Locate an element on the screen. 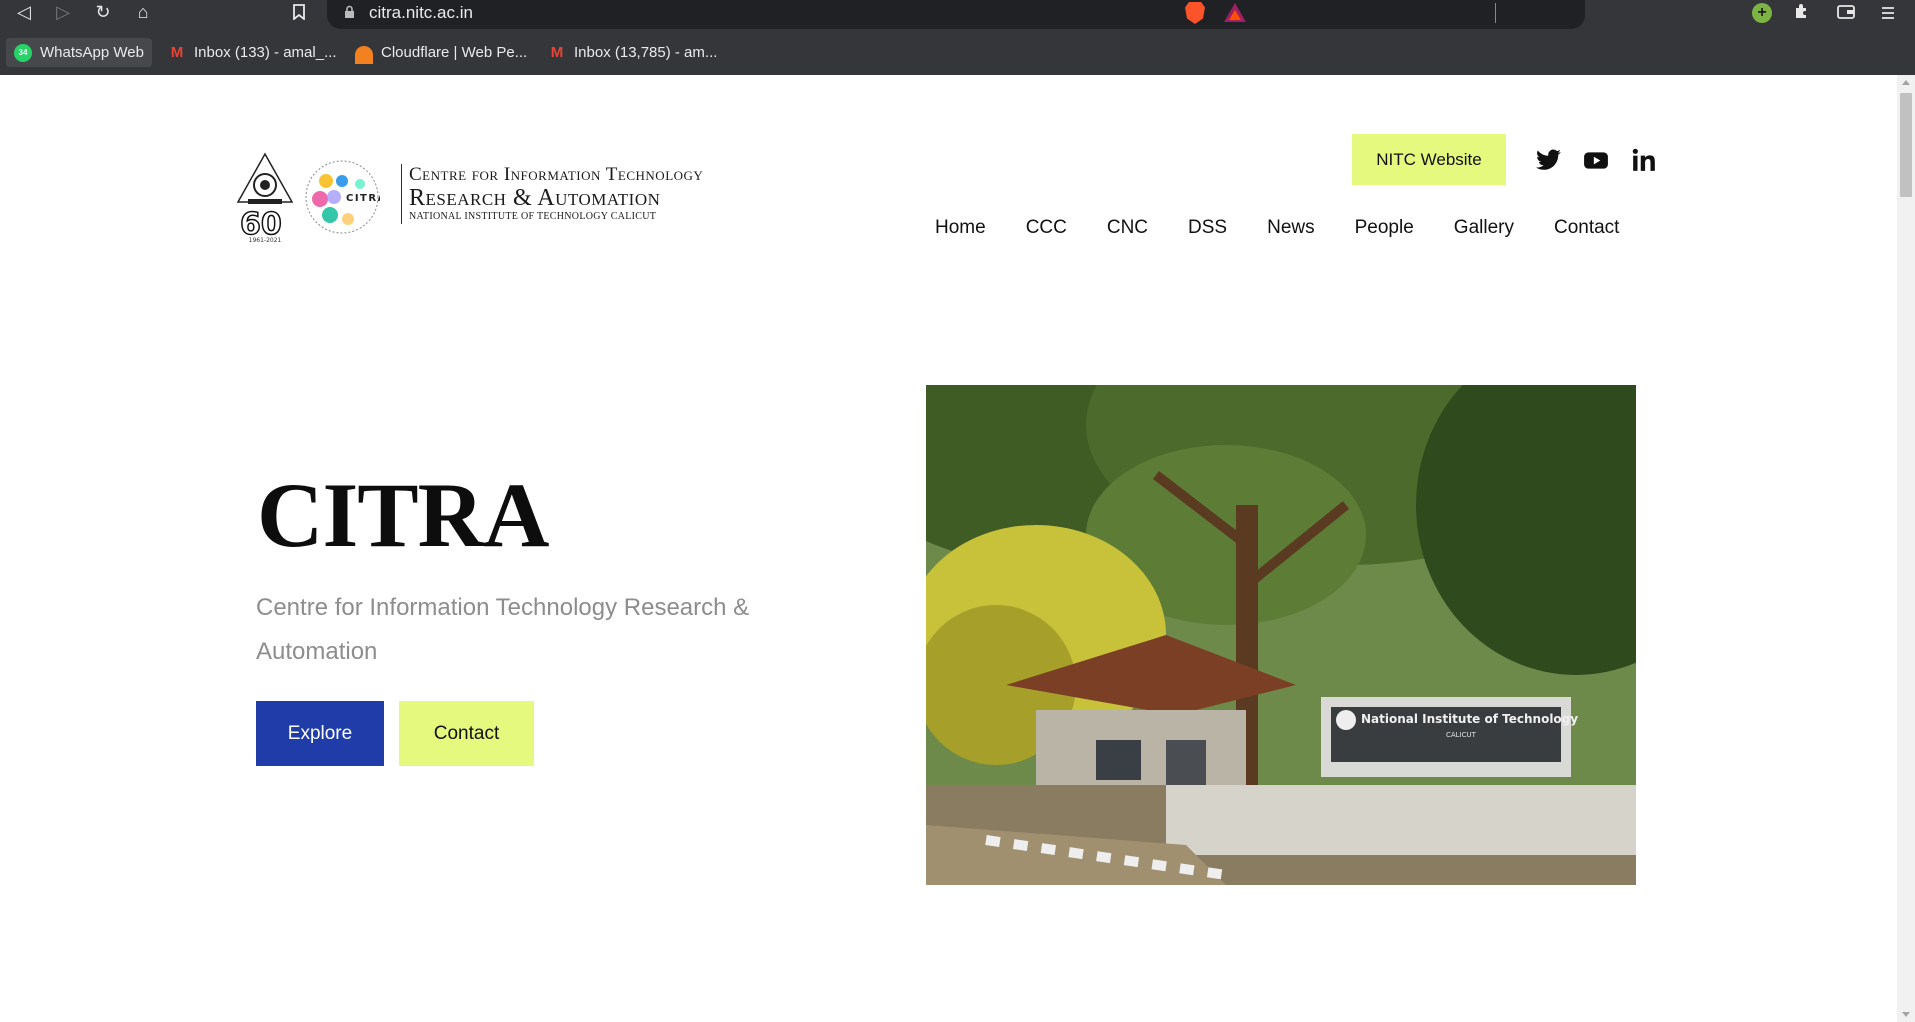 Image resolution: width=1915 pixels, height=1022 pixels. nav-ccc: CCC is located at coordinates (1046, 228).